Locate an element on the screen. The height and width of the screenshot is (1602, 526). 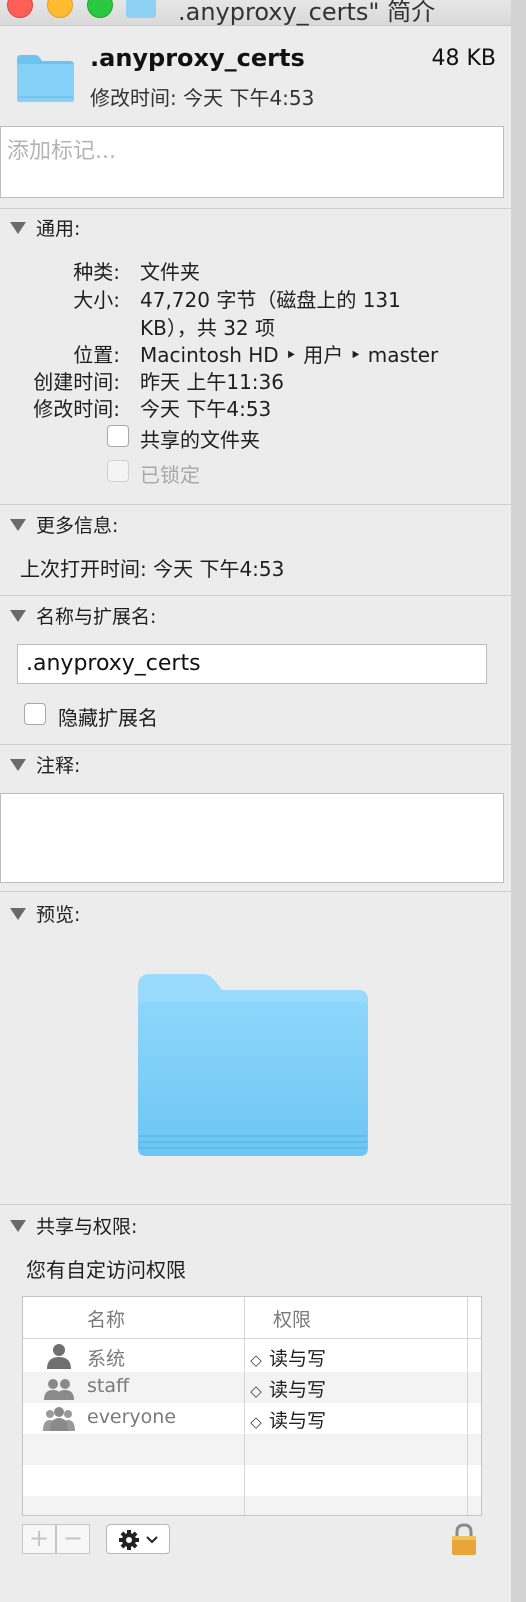
title-bar: .anyproxy_certs" 简介 is located at coordinates (263, 13).